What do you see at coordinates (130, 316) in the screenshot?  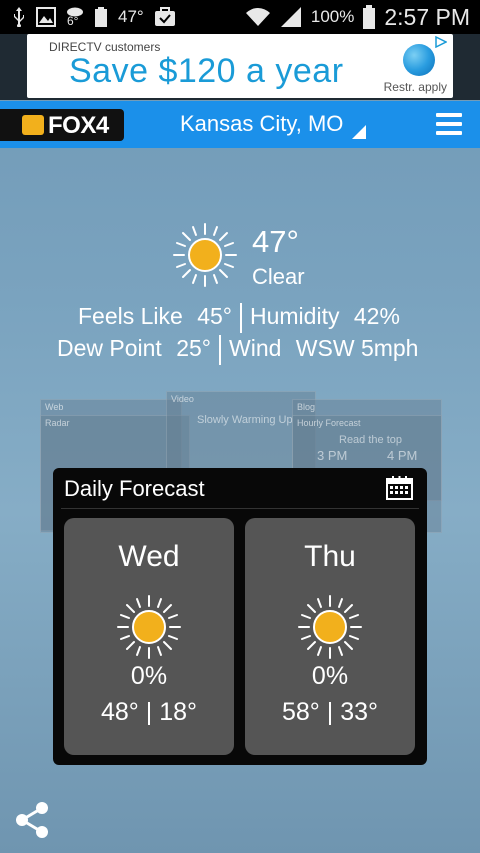 I see `feels-like-label: Feels Like` at bounding box center [130, 316].